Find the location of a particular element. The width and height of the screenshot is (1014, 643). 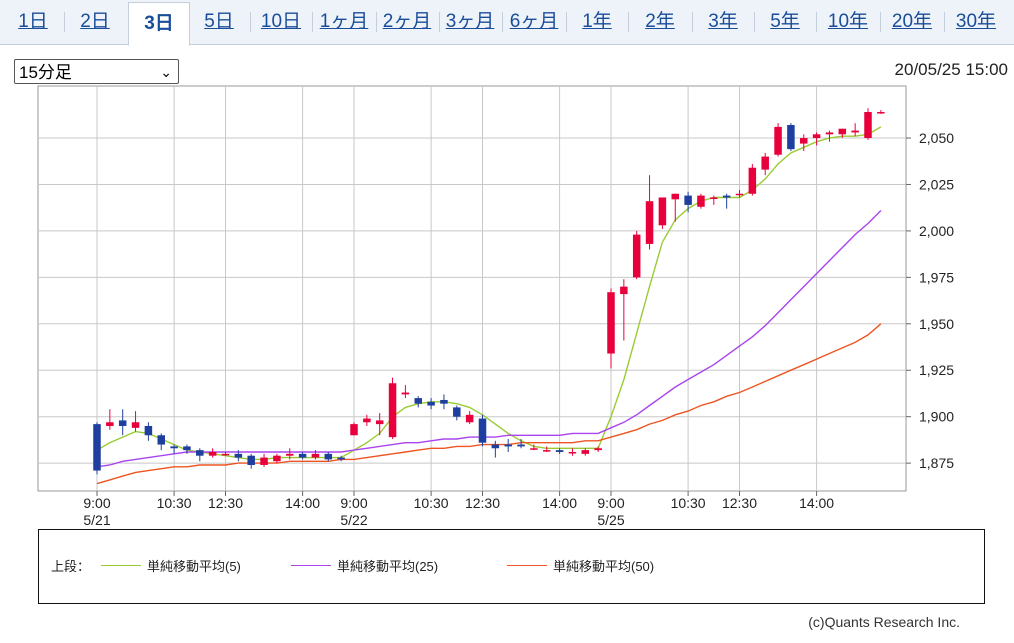

y-tick-label: 1,975 is located at coordinates (936, 277).